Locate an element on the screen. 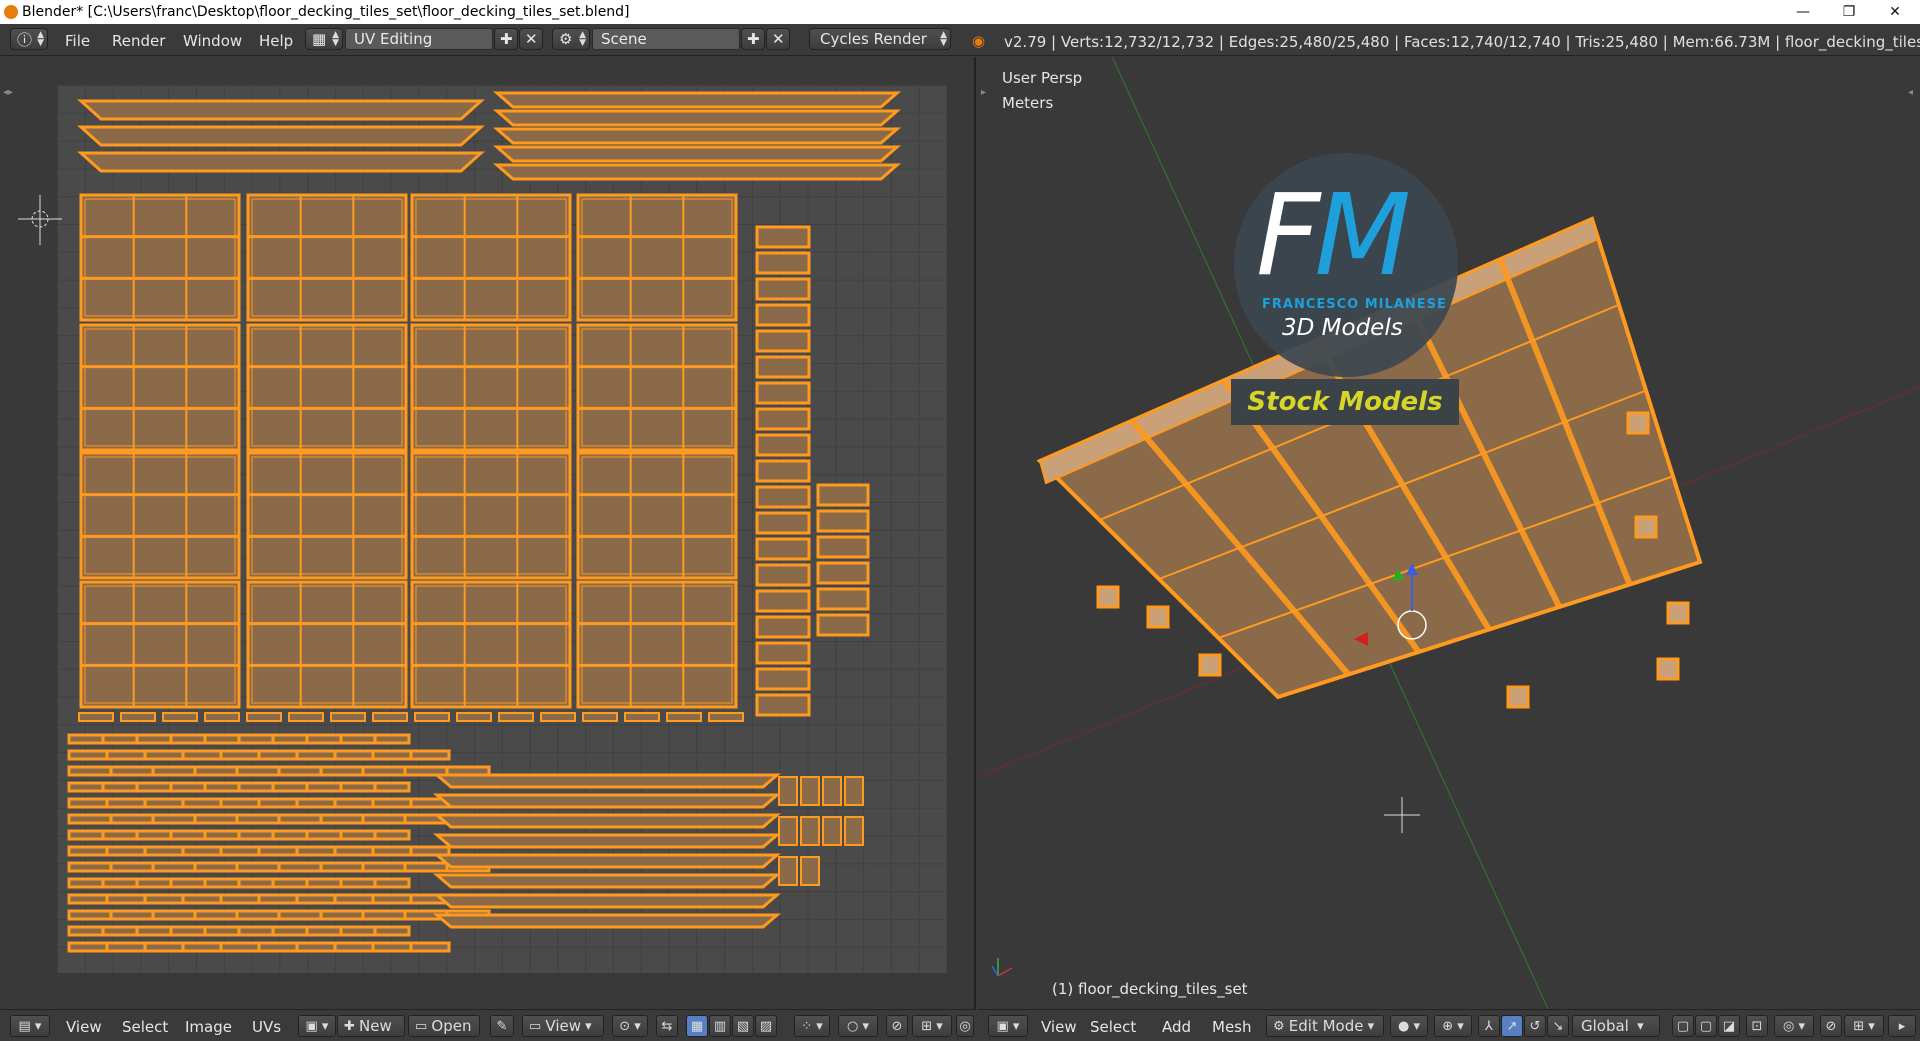 The image size is (1920, 1041). menu-window: Window is located at coordinates (212, 41).